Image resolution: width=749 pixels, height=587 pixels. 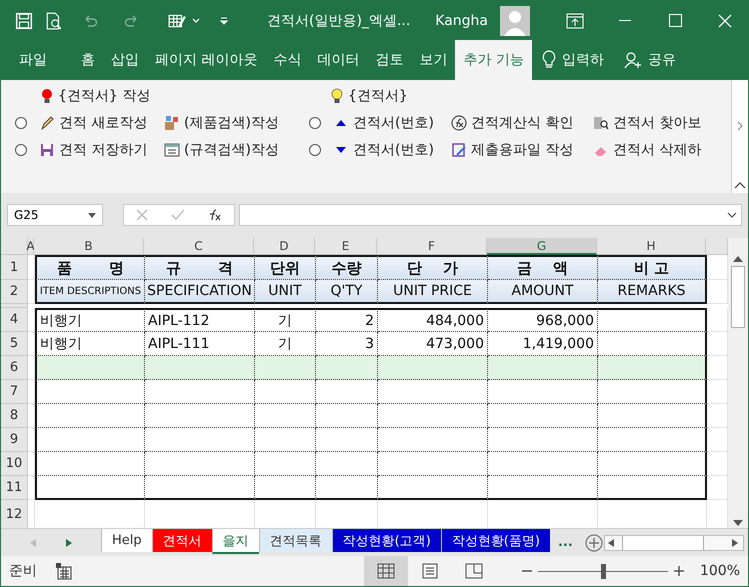 I want to click on ribbon-tab: 수식, so click(x=287, y=60).